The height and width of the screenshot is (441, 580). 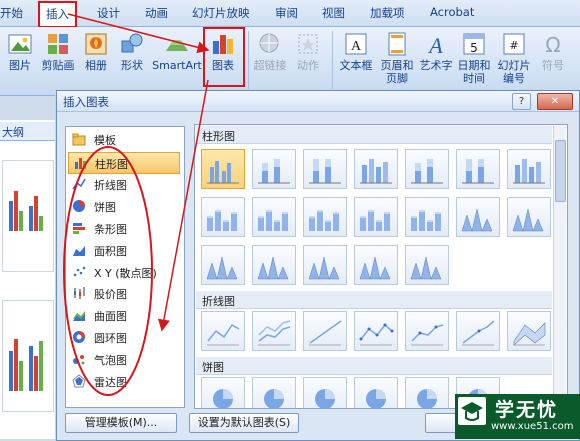 What do you see at coordinates (79, 360) in the screenshot?
I see `bubble-chart-icon` at bounding box center [79, 360].